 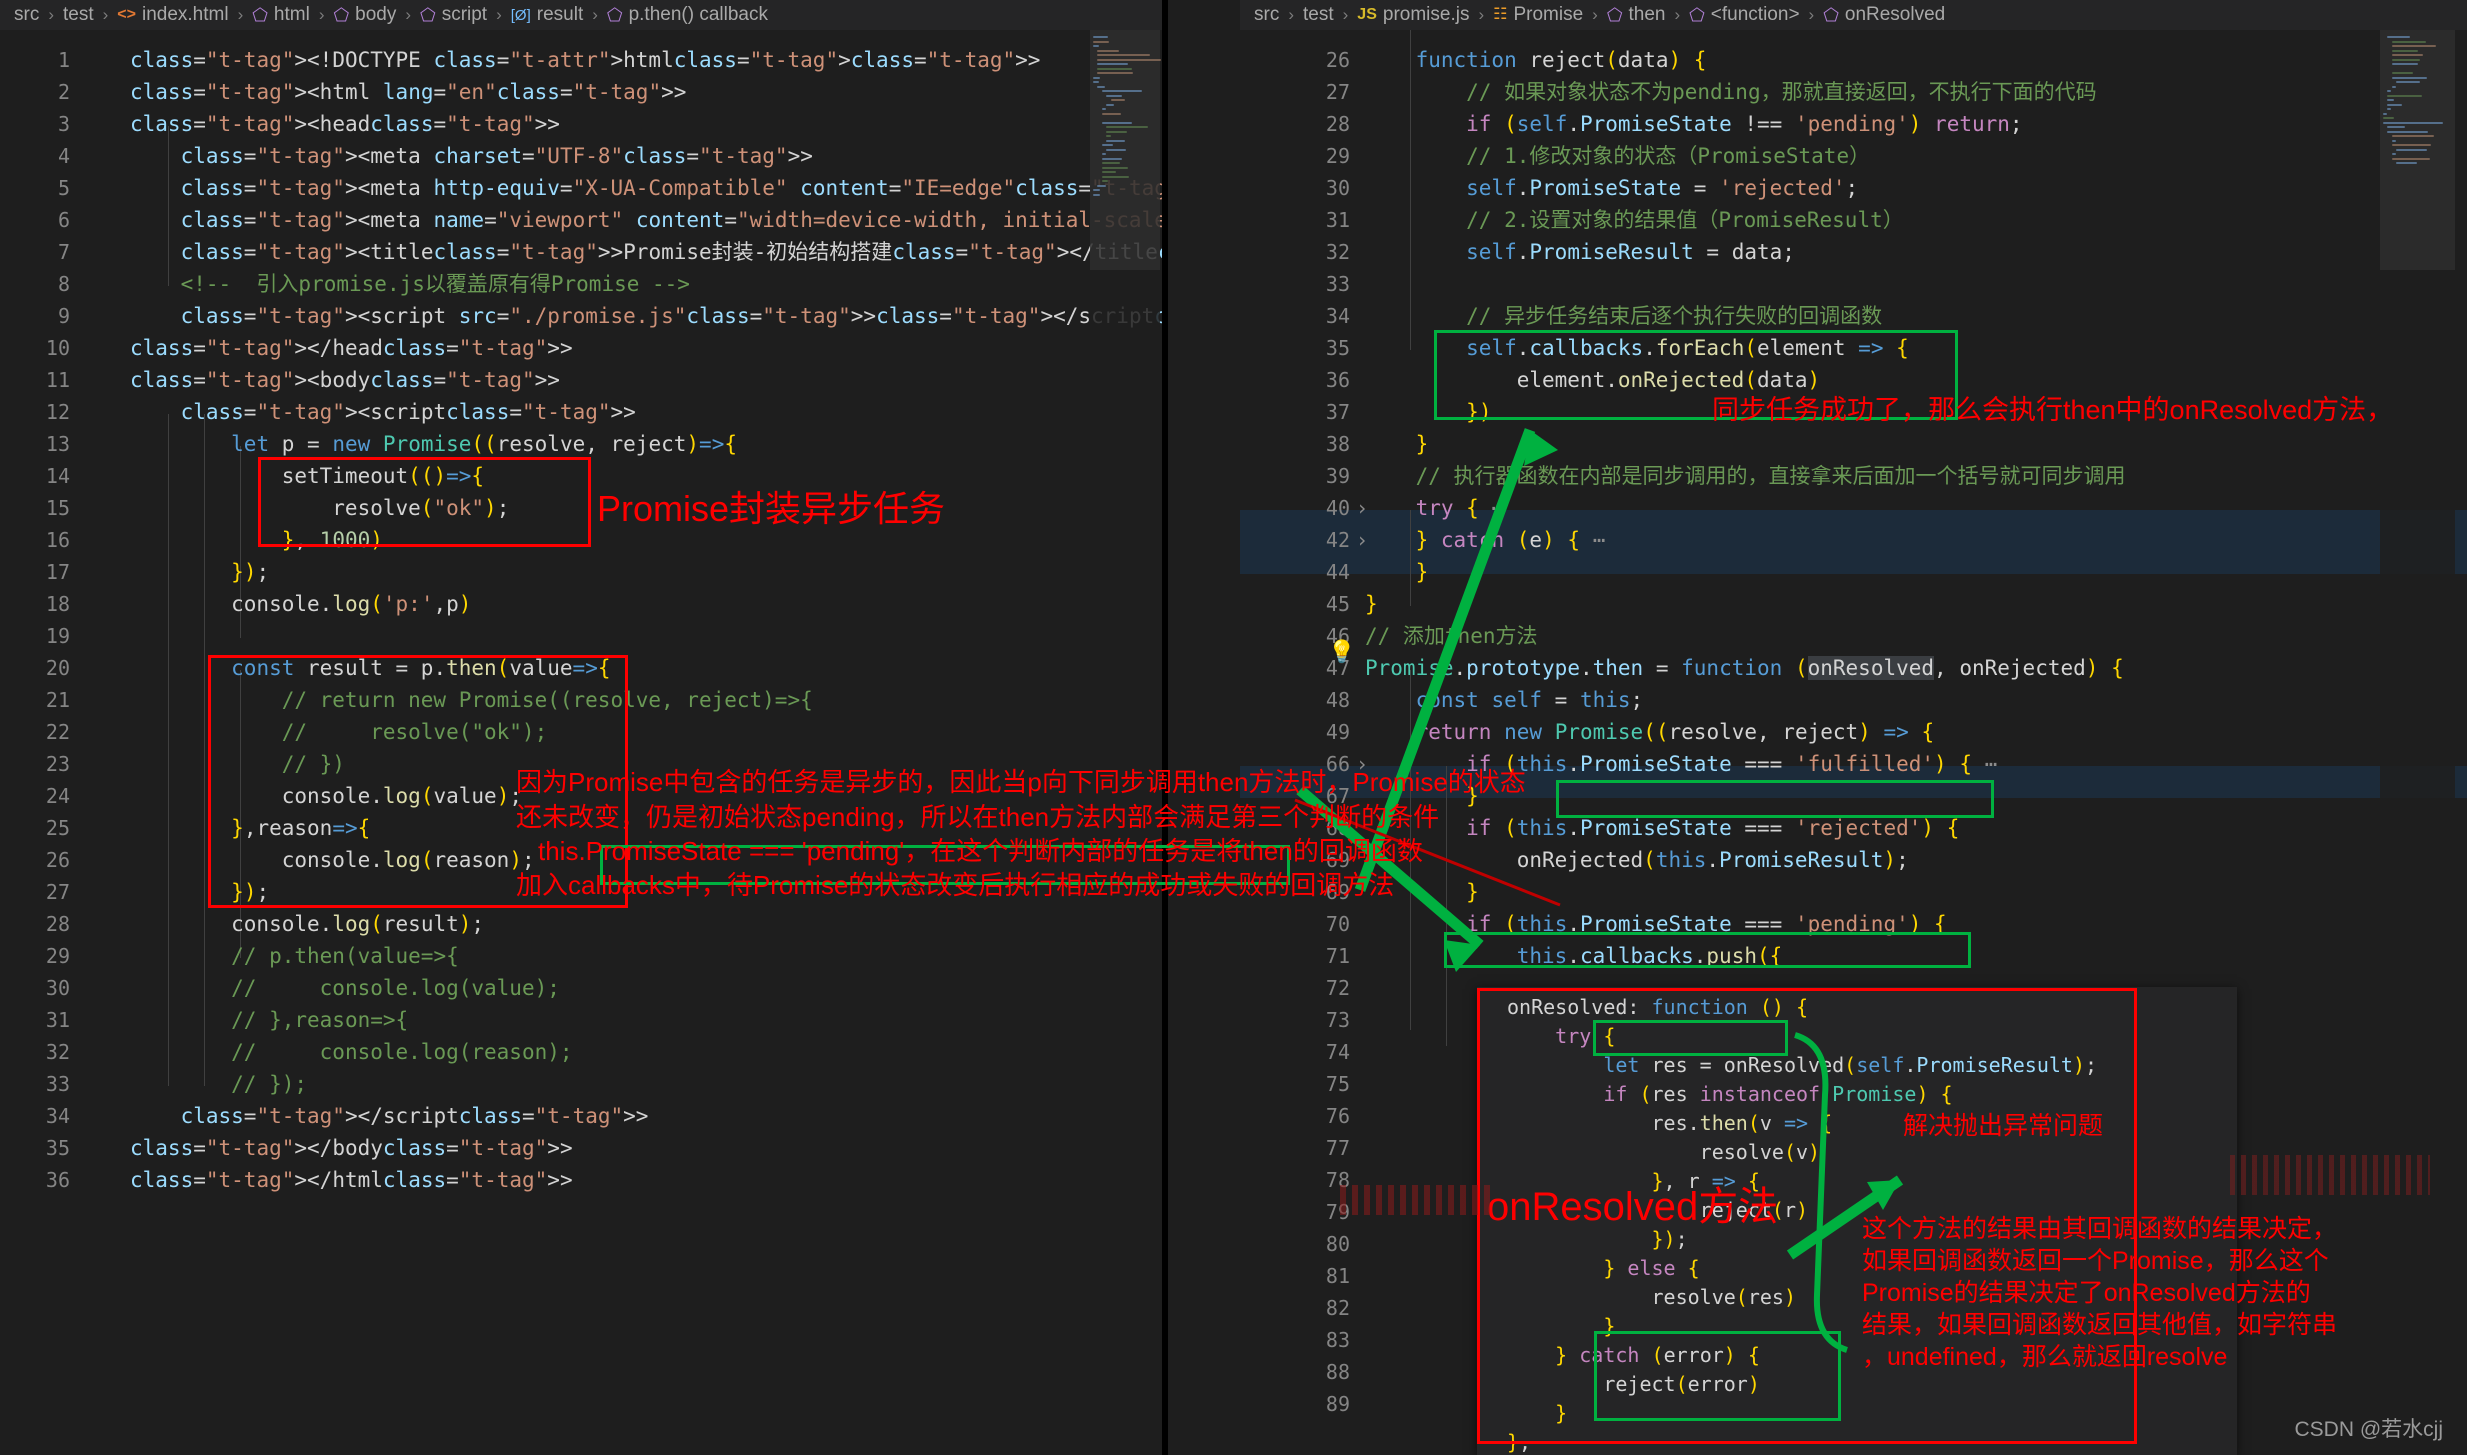 What do you see at coordinates (1662, 828) in the screenshot?
I see `code-line: if (this.PromiseState === 'rejected') {` at bounding box center [1662, 828].